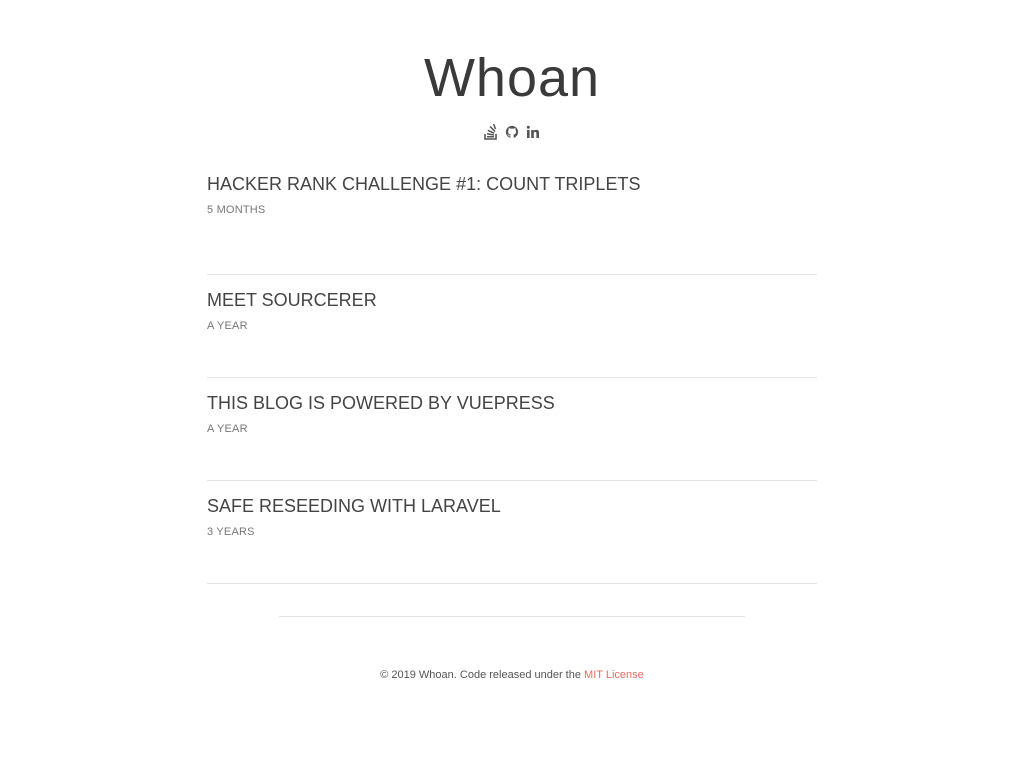 The width and height of the screenshot is (1024, 768). Describe the element at coordinates (482, 675) in the screenshot. I see `footer-text: © 2019 Whoan. Code released under the` at that location.